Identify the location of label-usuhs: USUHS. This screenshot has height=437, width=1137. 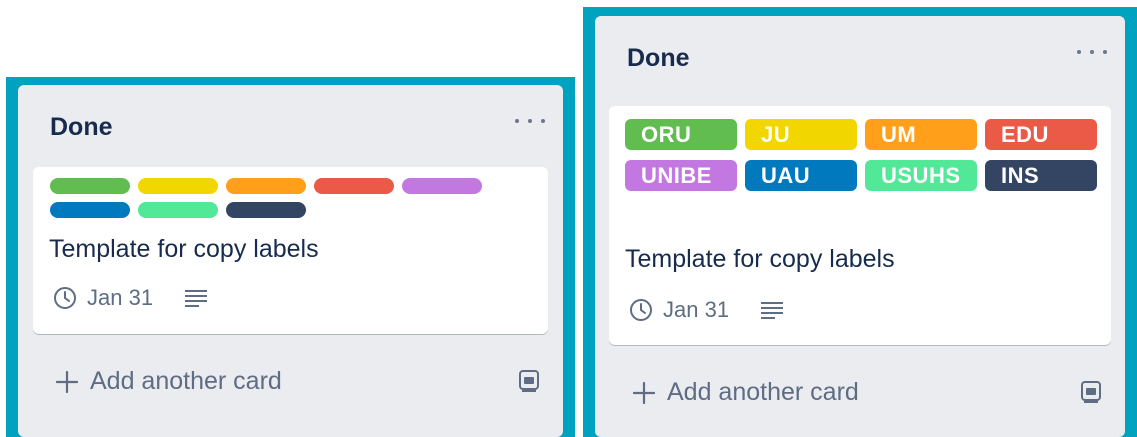
(921, 175).